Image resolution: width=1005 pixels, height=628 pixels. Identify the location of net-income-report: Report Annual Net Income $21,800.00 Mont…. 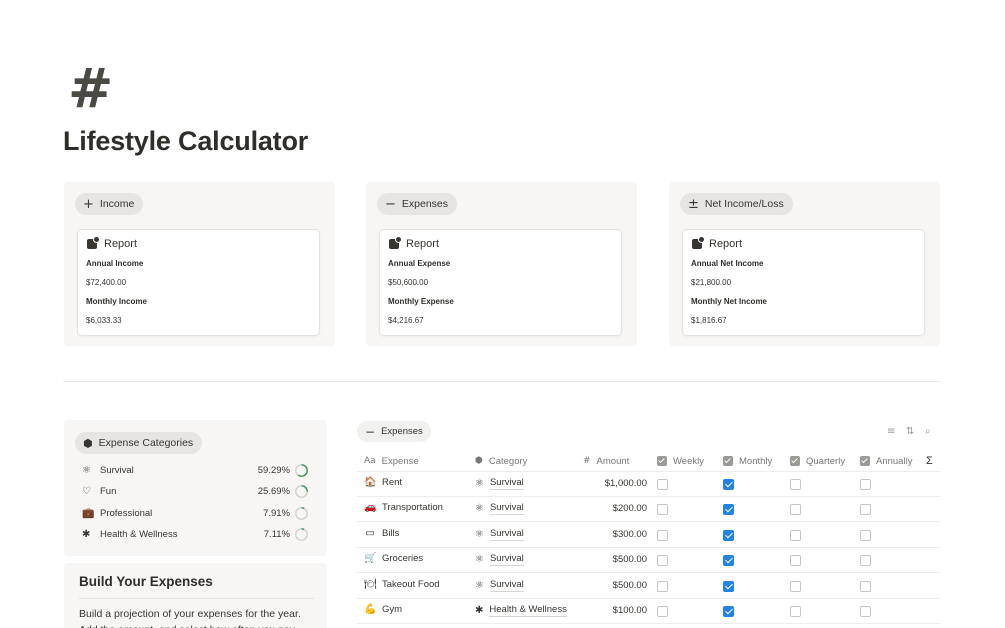
(803, 282).